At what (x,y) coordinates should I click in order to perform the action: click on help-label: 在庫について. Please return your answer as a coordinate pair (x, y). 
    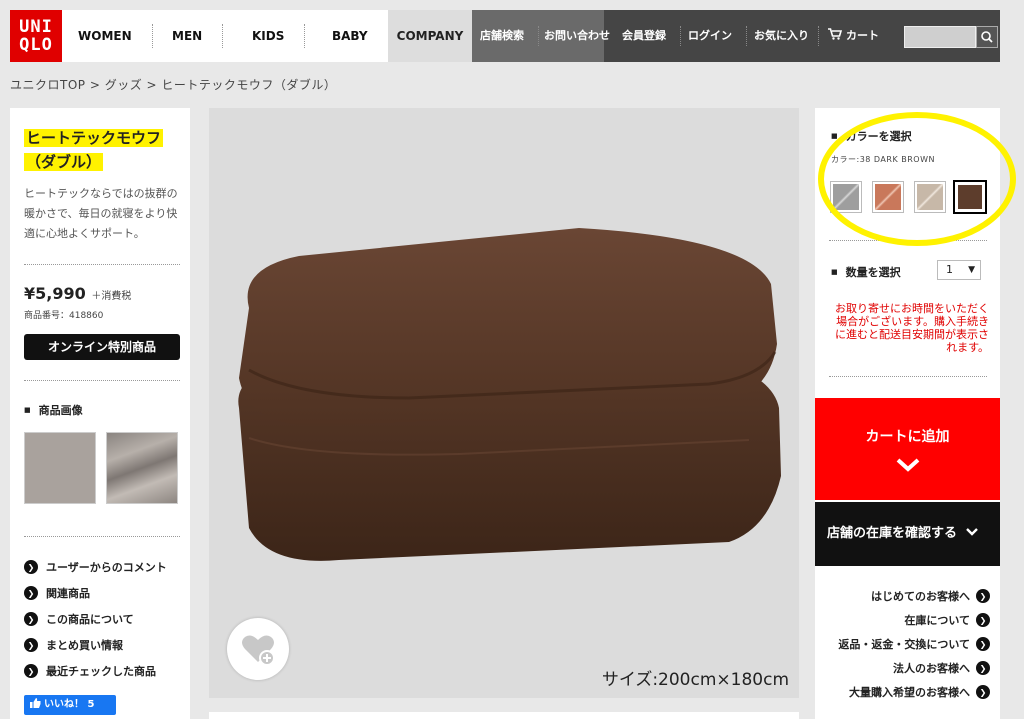
    Looking at the image, I should click on (937, 620).